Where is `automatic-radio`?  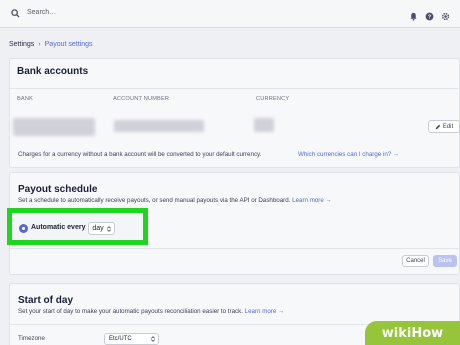 automatic-radio is located at coordinates (23, 228).